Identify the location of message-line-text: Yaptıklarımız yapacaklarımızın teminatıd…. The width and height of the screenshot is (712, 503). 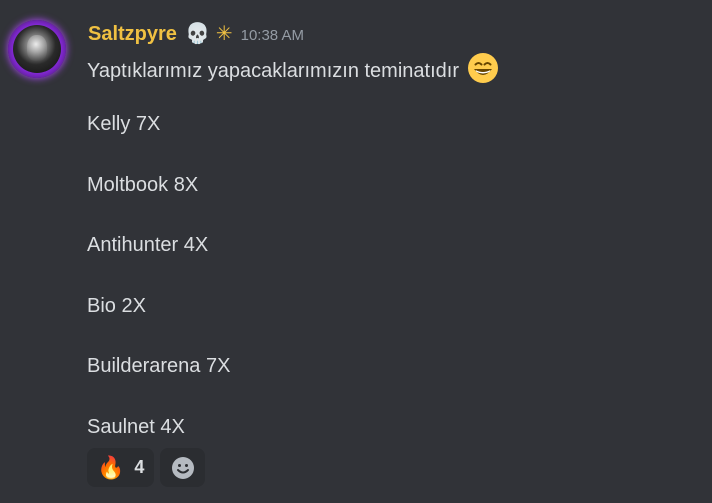
(293, 68).